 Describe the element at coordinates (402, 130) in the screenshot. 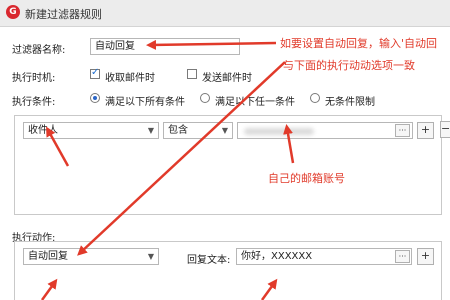

I see `condition-more-button: ···` at that location.